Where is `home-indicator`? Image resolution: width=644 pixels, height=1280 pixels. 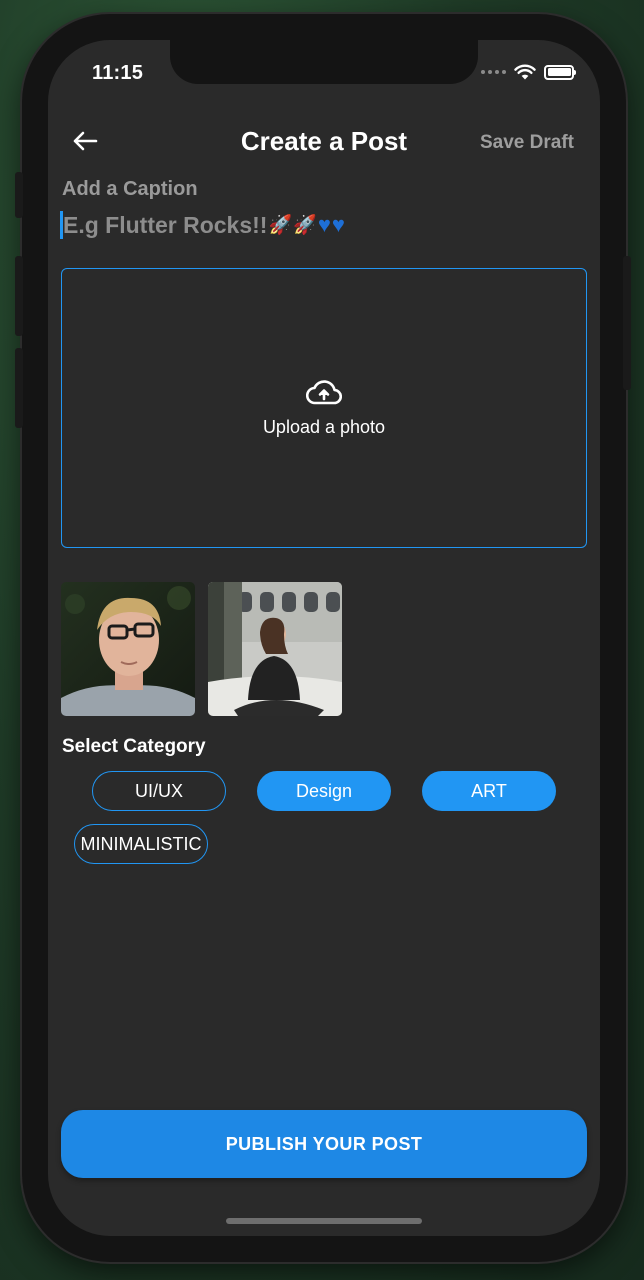
home-indicator is located at coordinates (324, 1221).